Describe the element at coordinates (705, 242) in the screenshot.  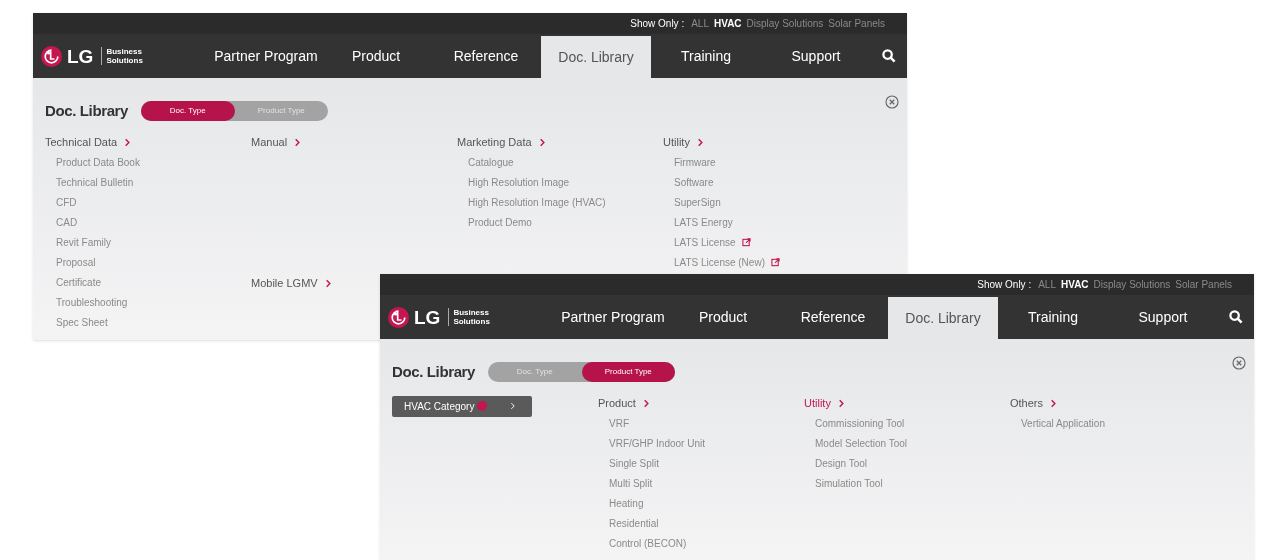
I see `menu-link: LATS License` at that location.